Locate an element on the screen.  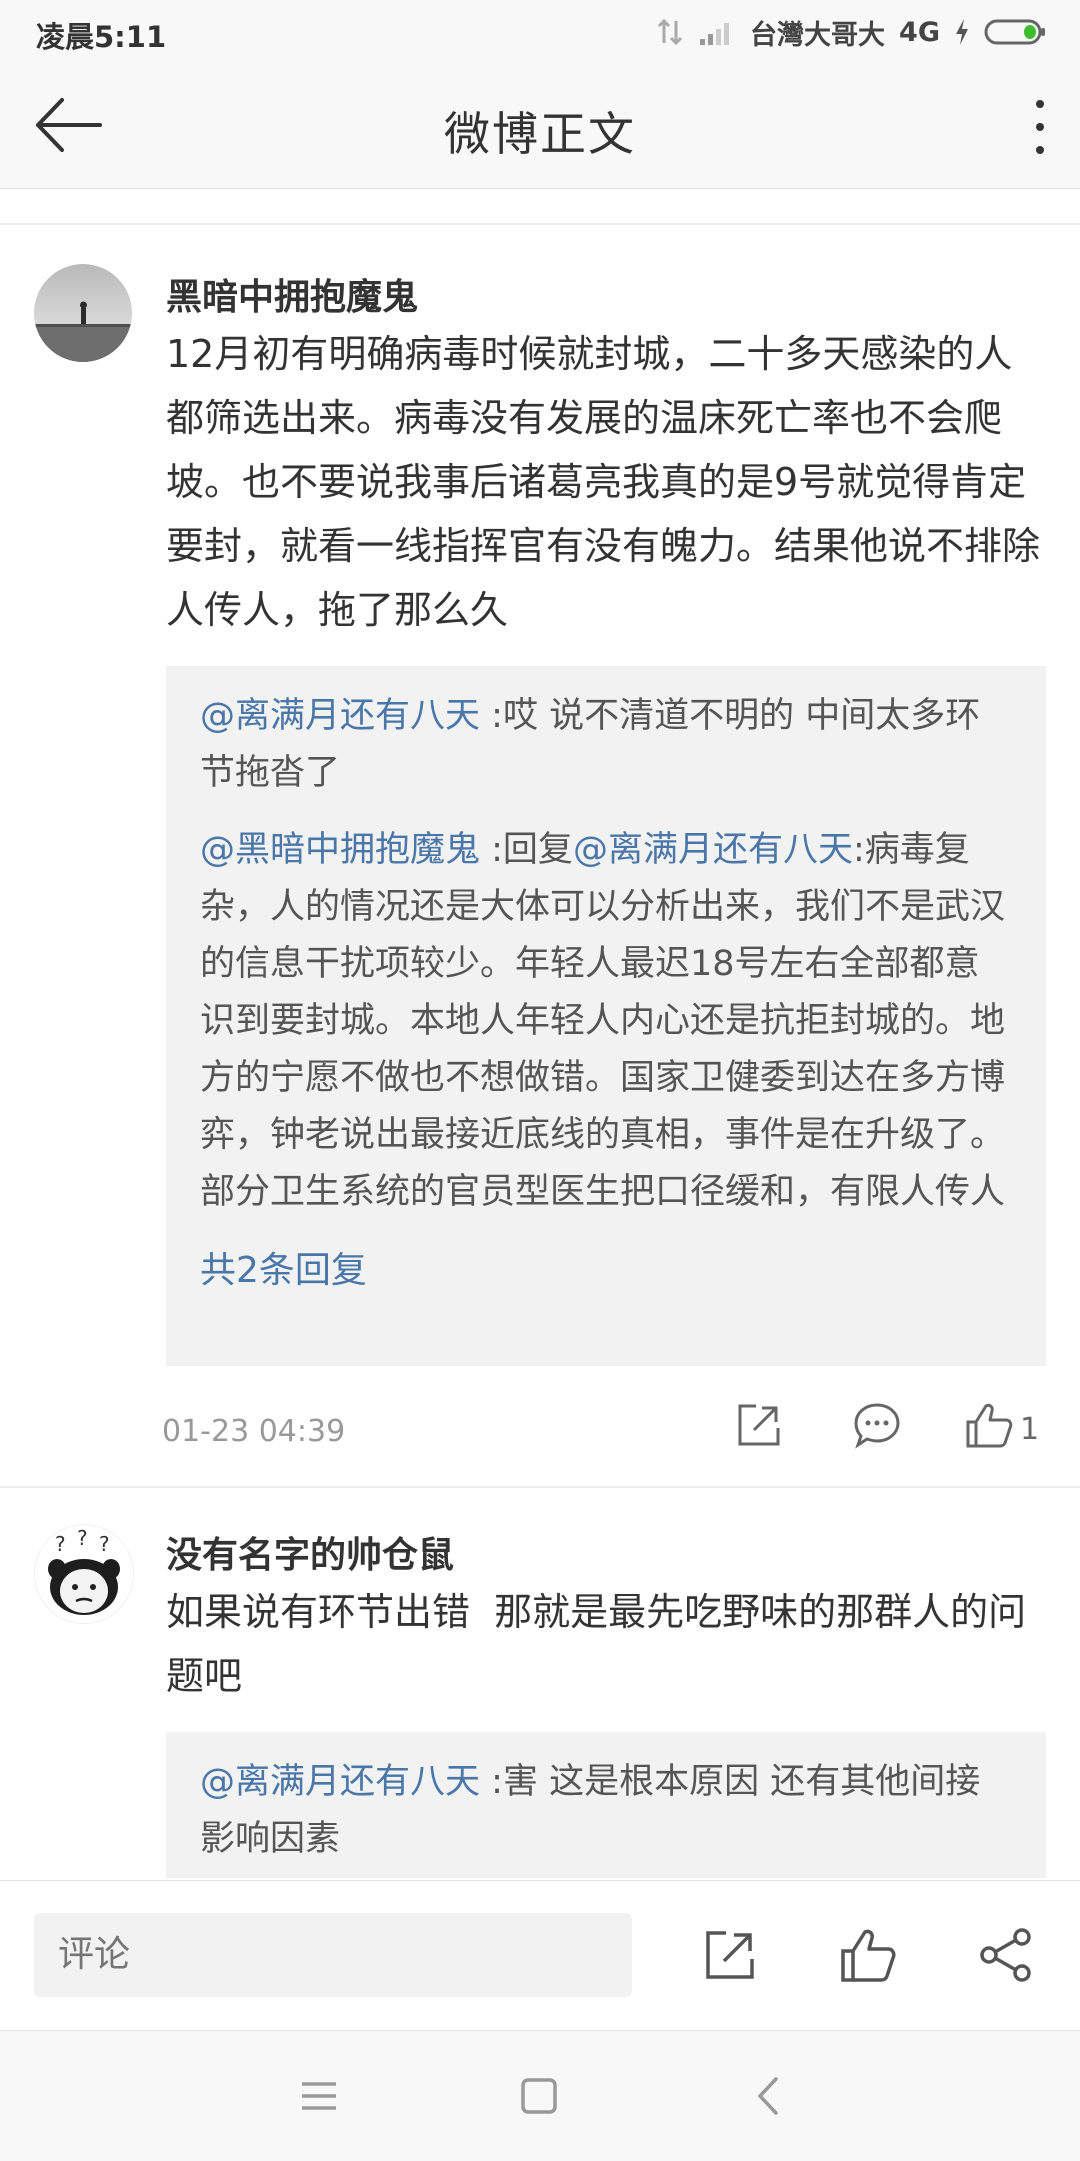
page-title: 微博正文 is located at coordinates (540, 134).